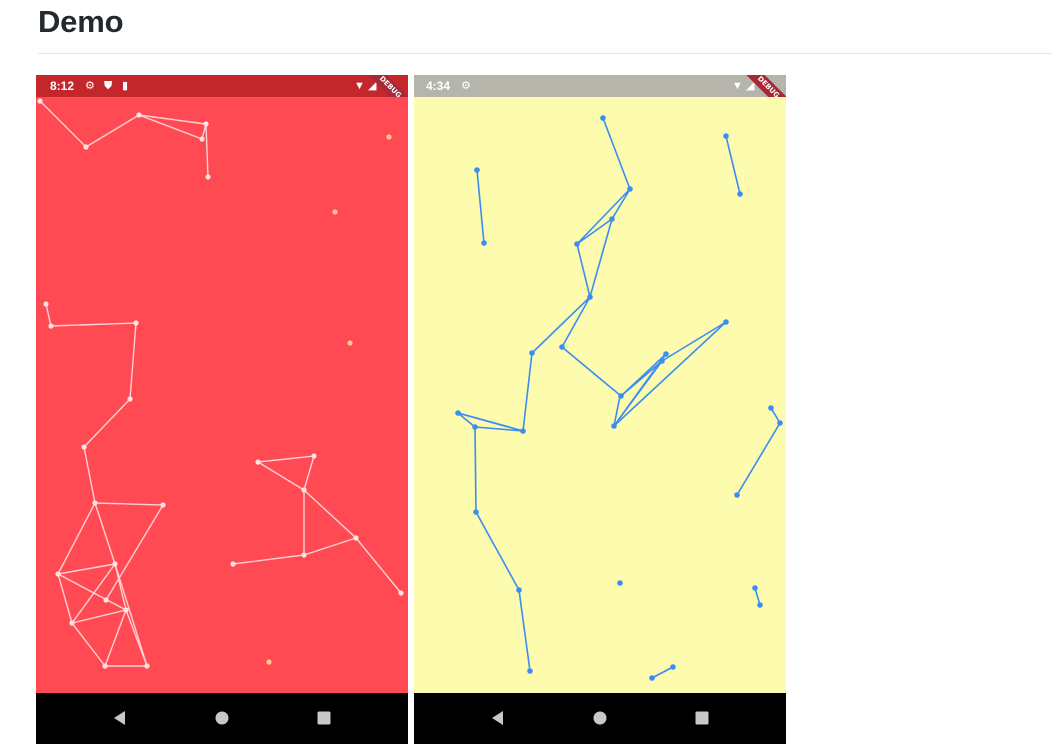 The image size is (1052, 744). I want to click on title-divider, so click(545, 53).